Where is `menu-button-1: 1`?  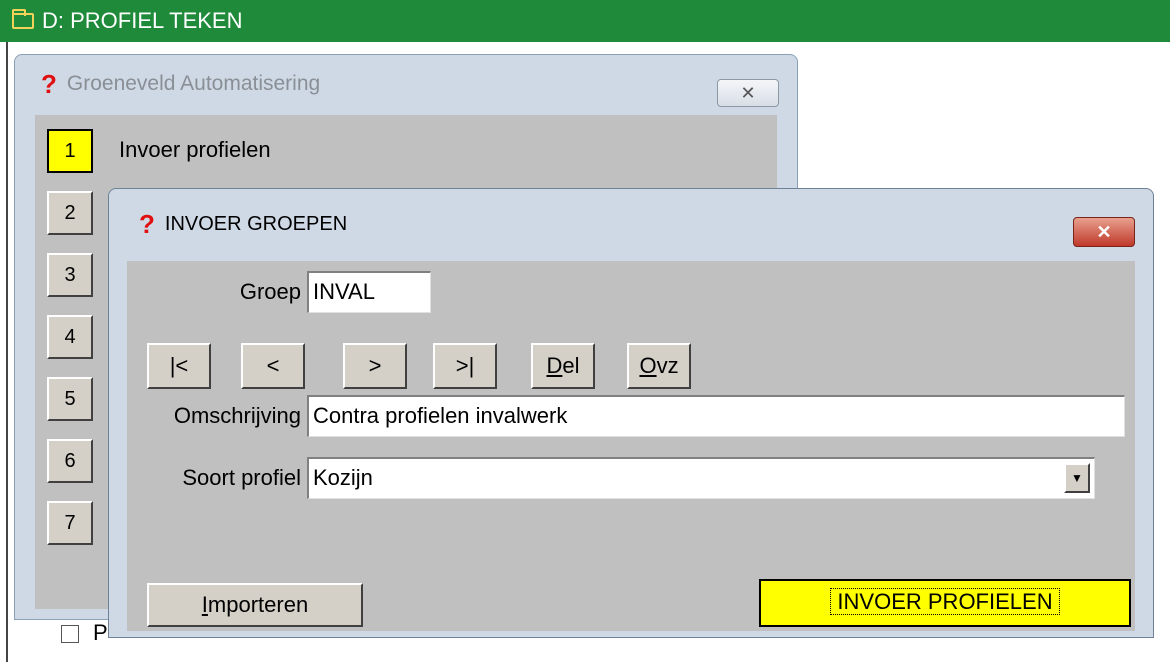 menu-button-1: 1 is located at coordinates (70, 151).